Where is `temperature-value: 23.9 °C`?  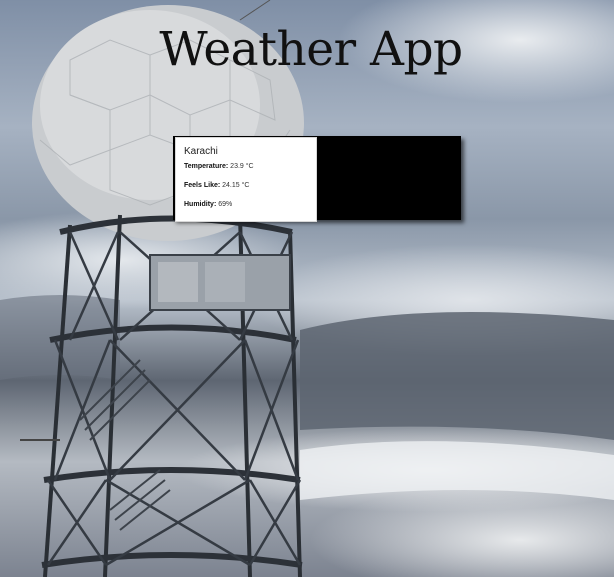
temperature-value: 23.9 °C is located at coordinates (242, 166).